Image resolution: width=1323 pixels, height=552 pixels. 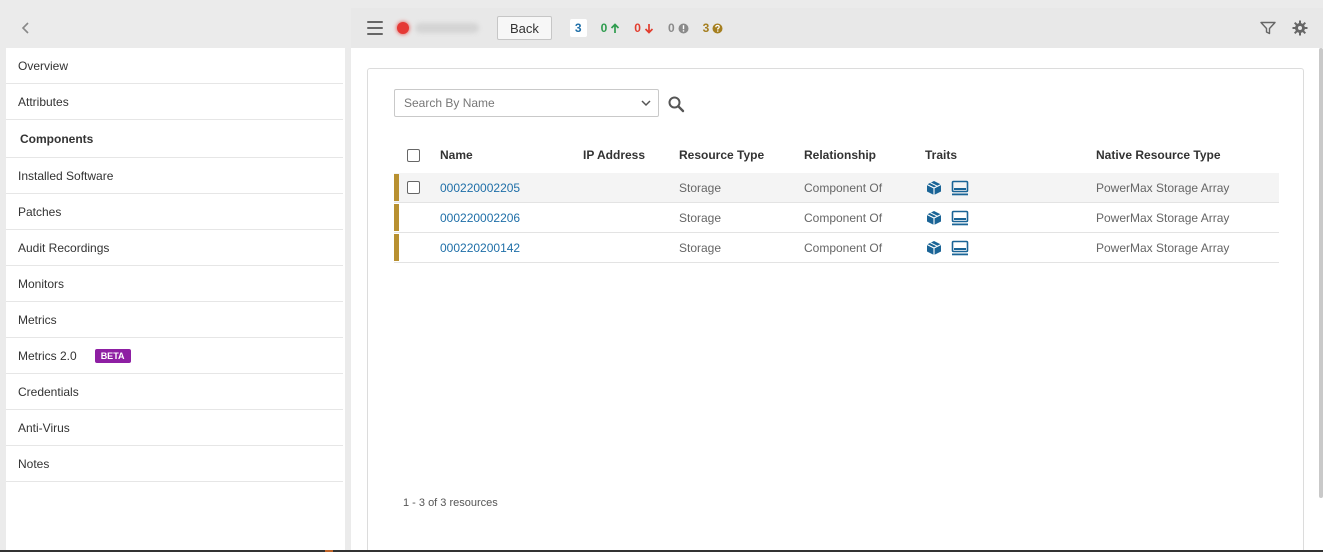 I want to click on header-actions, so click(x=1291, y=28).